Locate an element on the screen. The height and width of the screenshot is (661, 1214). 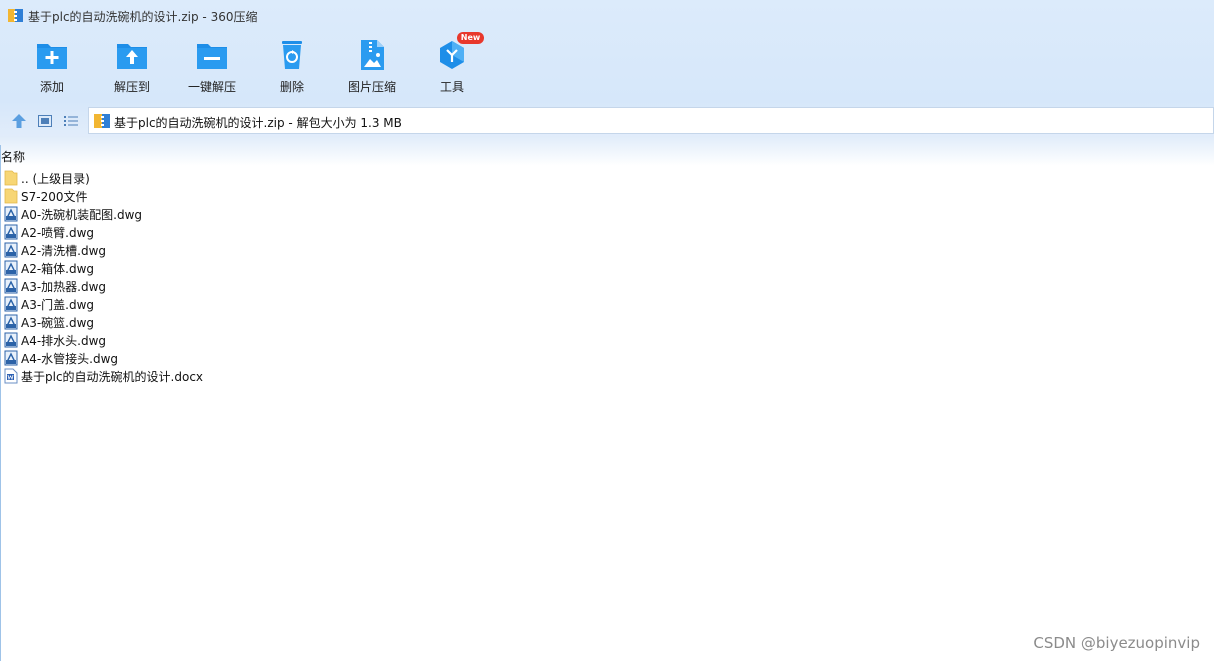
add-button: 添加 is located at coordinates (52, 68).